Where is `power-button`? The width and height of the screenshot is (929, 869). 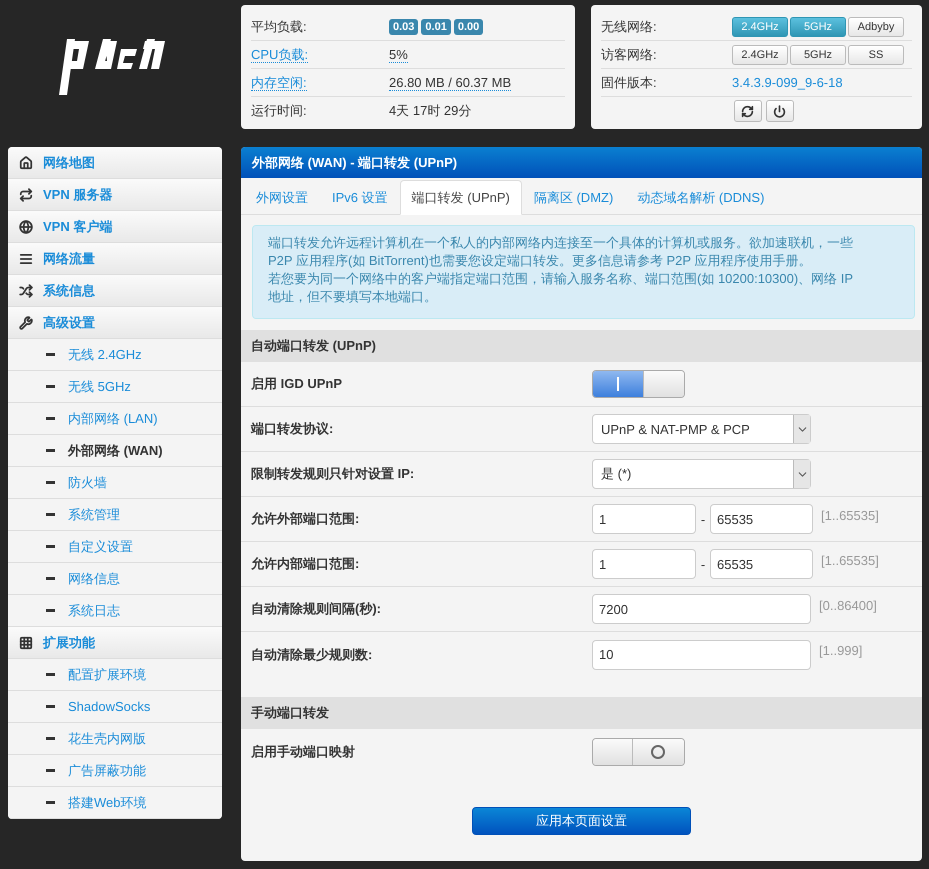
power-button is located at coordinates (780, 111).